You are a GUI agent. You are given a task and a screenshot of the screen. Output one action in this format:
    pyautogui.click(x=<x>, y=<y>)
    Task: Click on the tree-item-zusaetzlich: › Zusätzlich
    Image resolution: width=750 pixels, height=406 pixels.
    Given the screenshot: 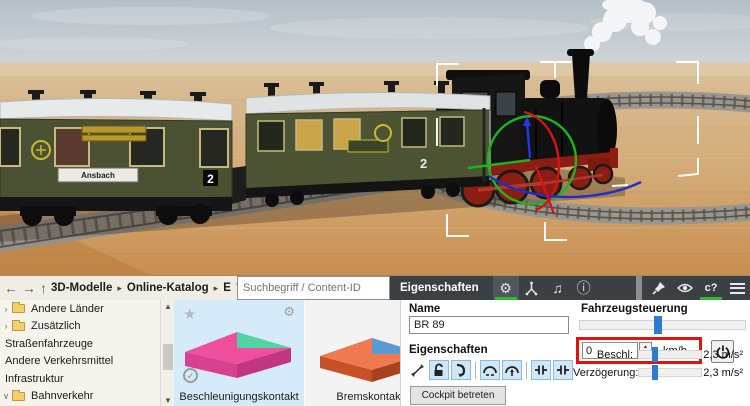 What is the action you would take?
    pyautogui.click(x=80, y=327)
    